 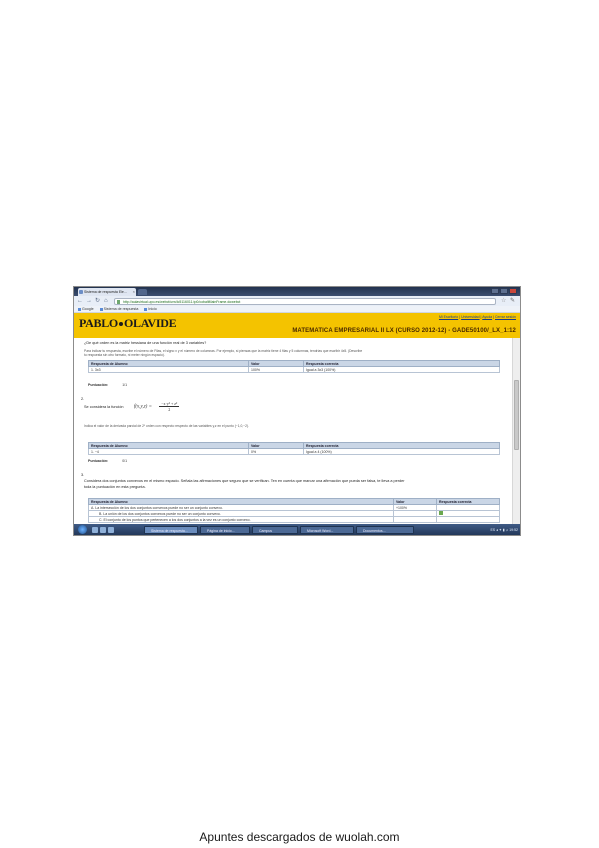 I want to click on browser-tab-strip: Sistema de respuesta Ele... ×, so click(x=297, y=291).